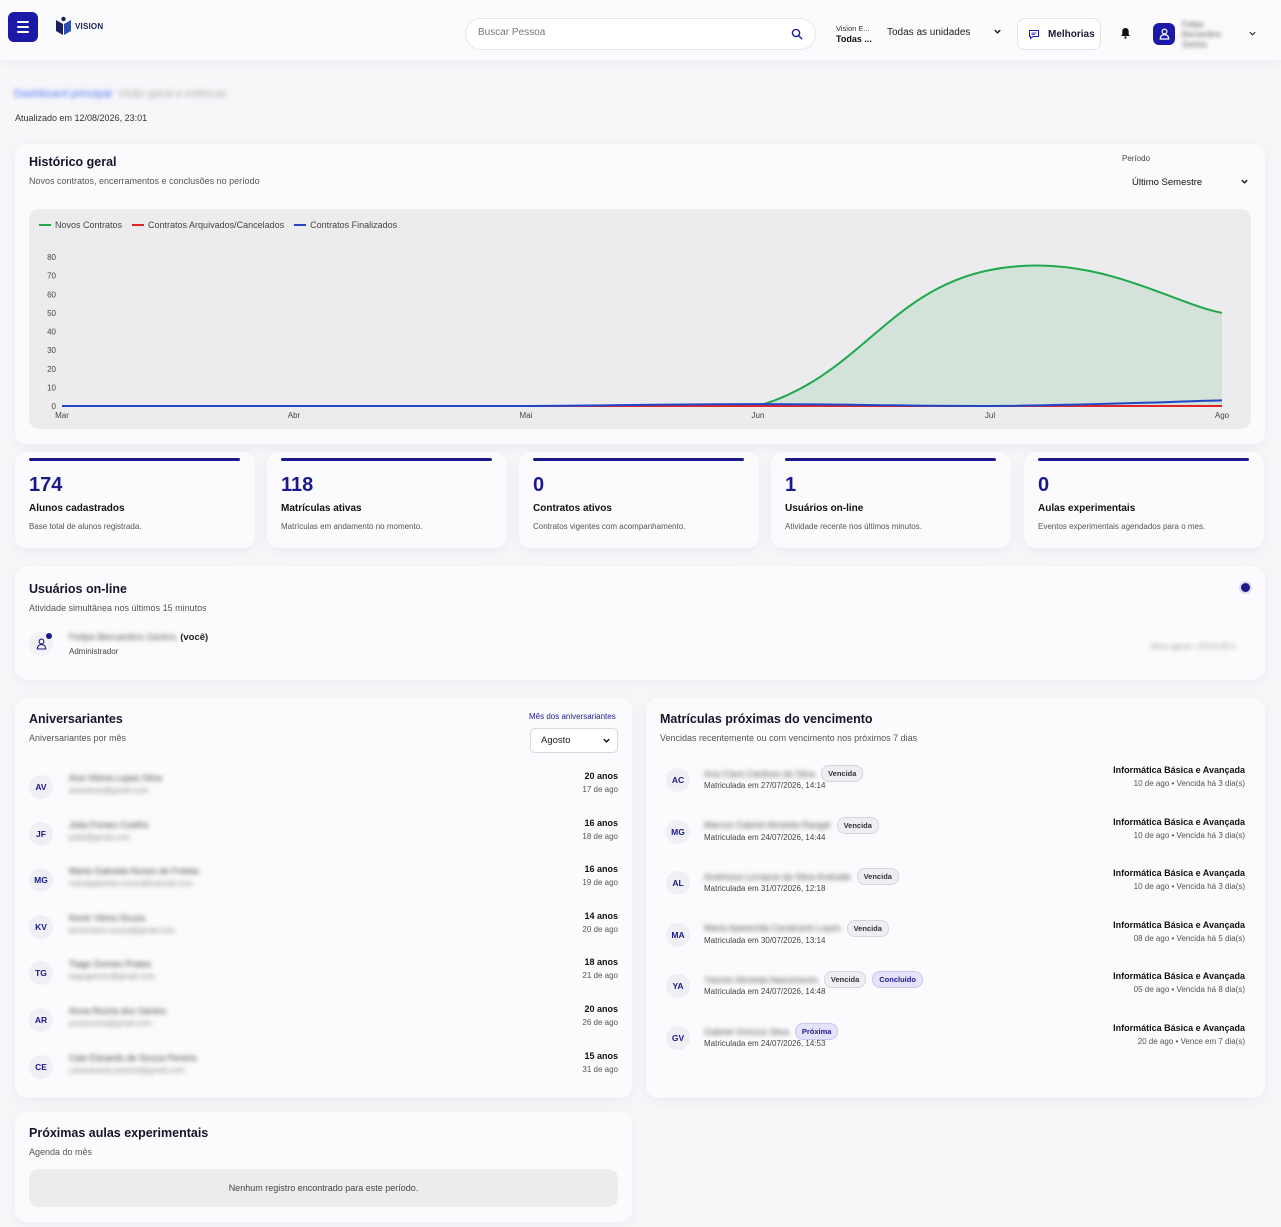 The width and height of the screenshot is (1281, 1227). Describe the element at coordinates (297, 485) in the screenshot. I see `stat-value: 118` at that location.